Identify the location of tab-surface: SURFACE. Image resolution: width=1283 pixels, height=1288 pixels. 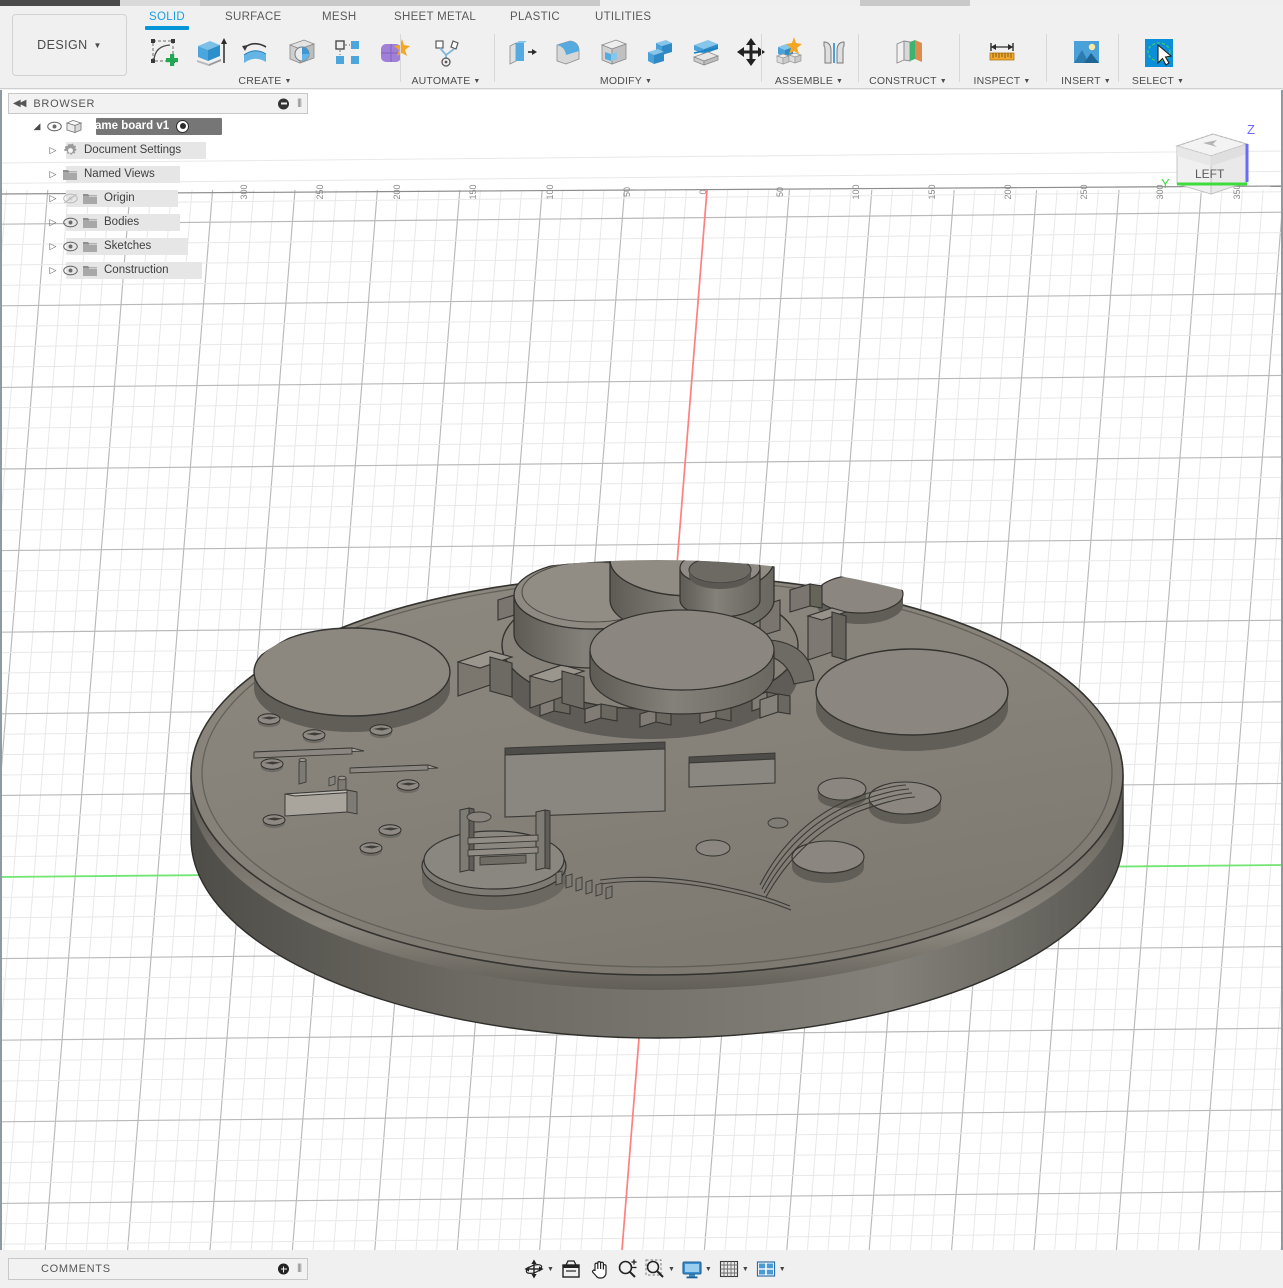
(253, 17).